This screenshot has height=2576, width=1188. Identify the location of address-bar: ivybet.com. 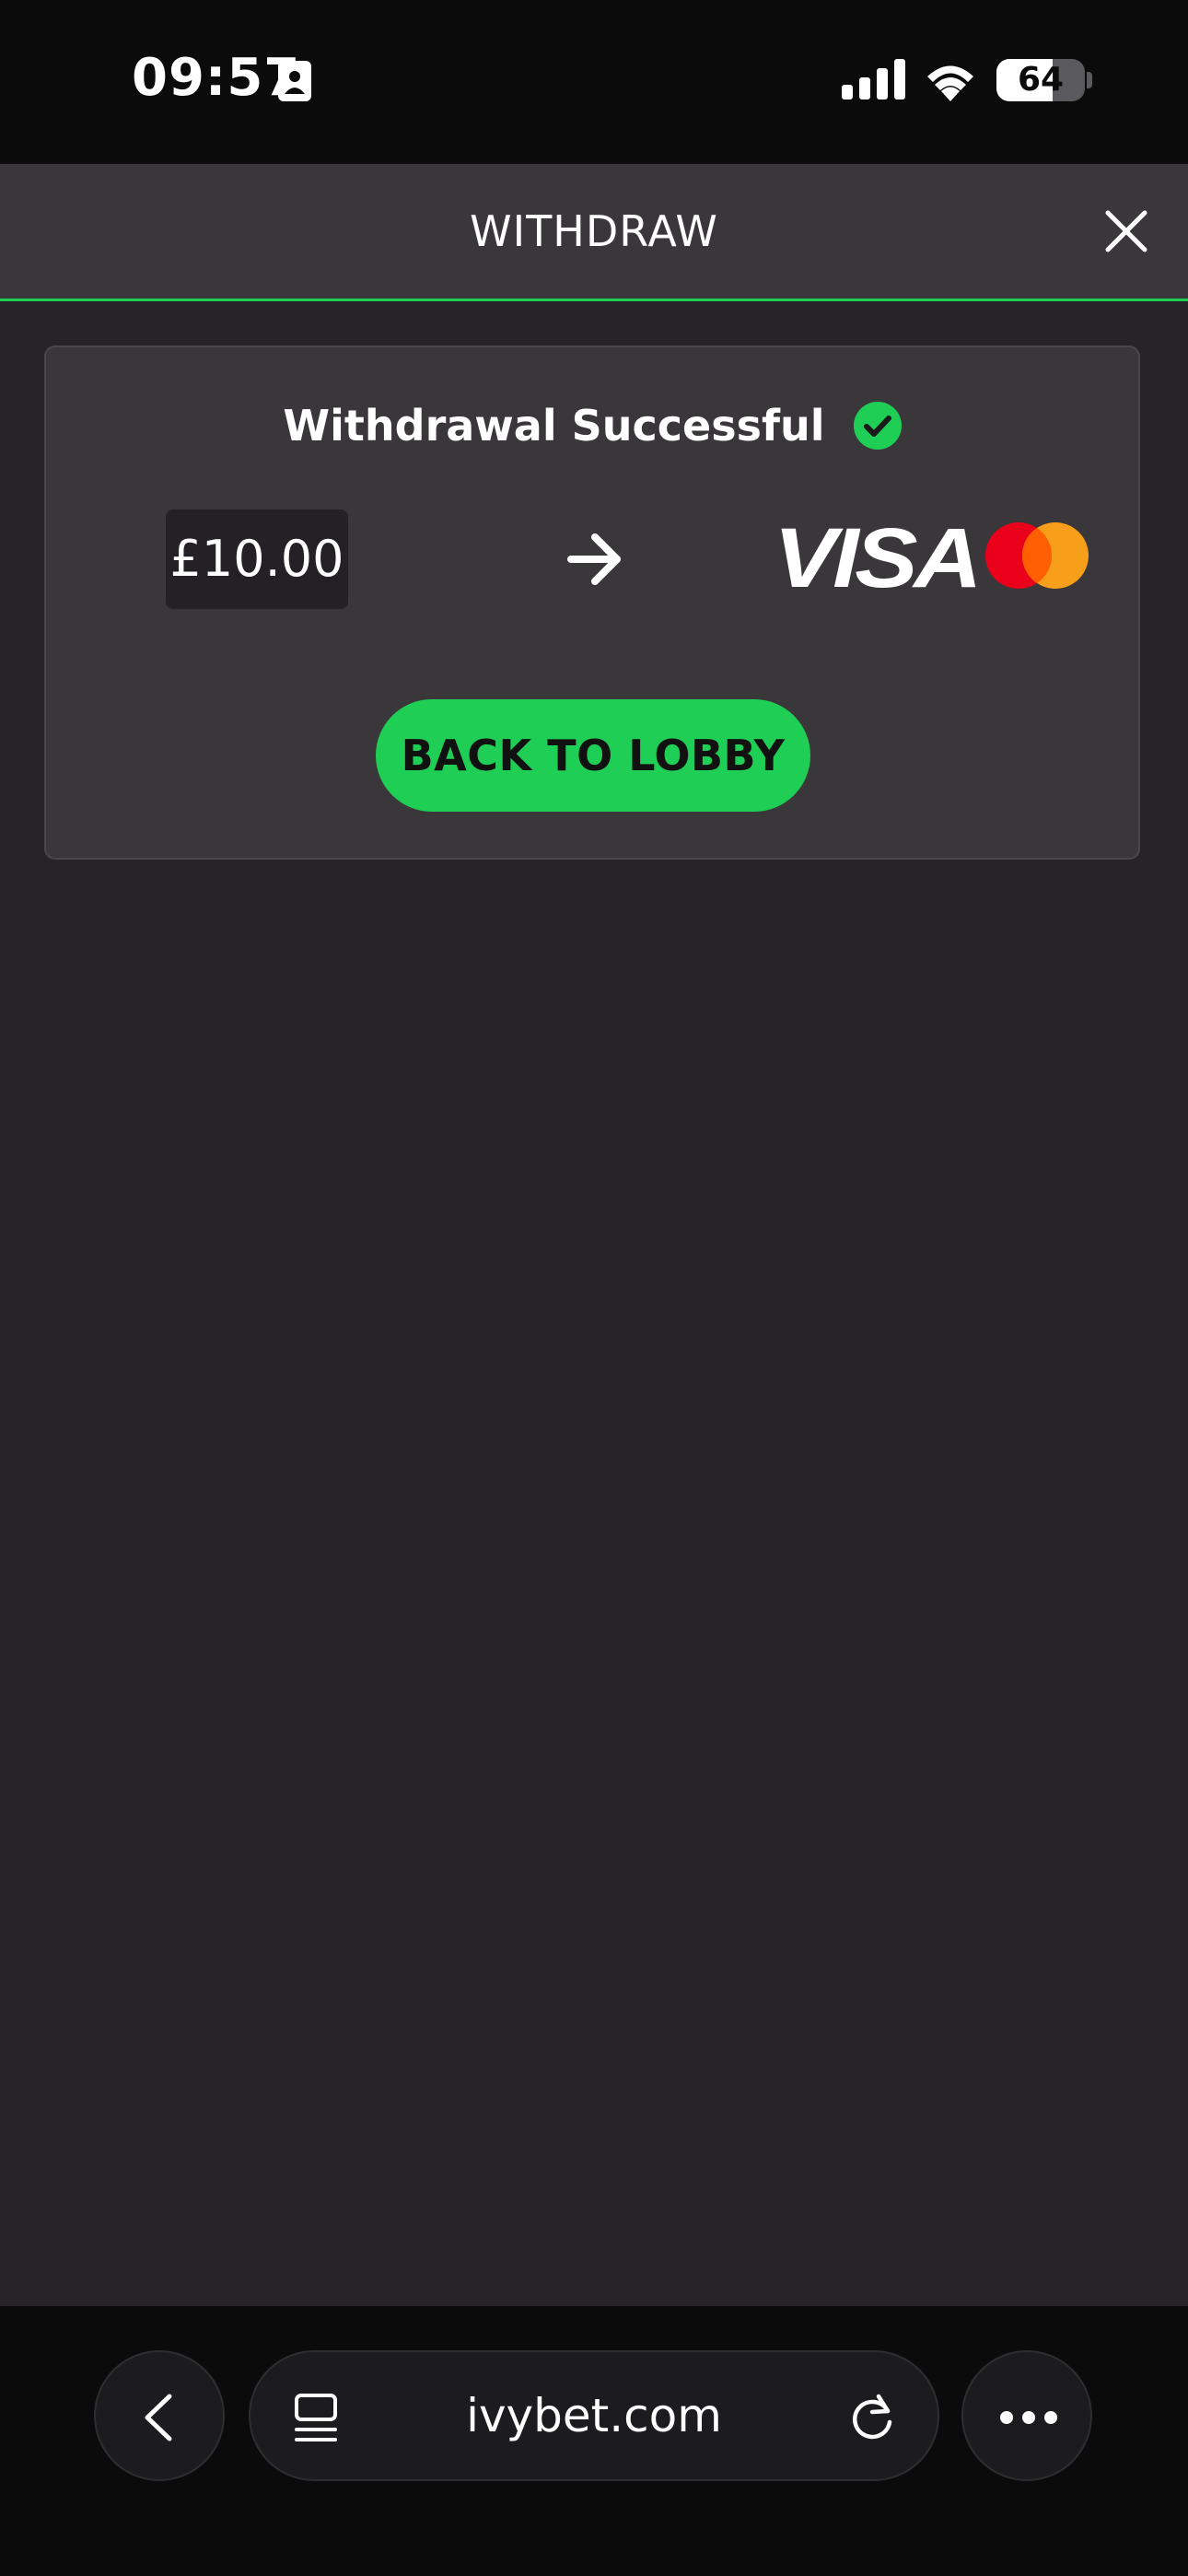
(594, 2415).